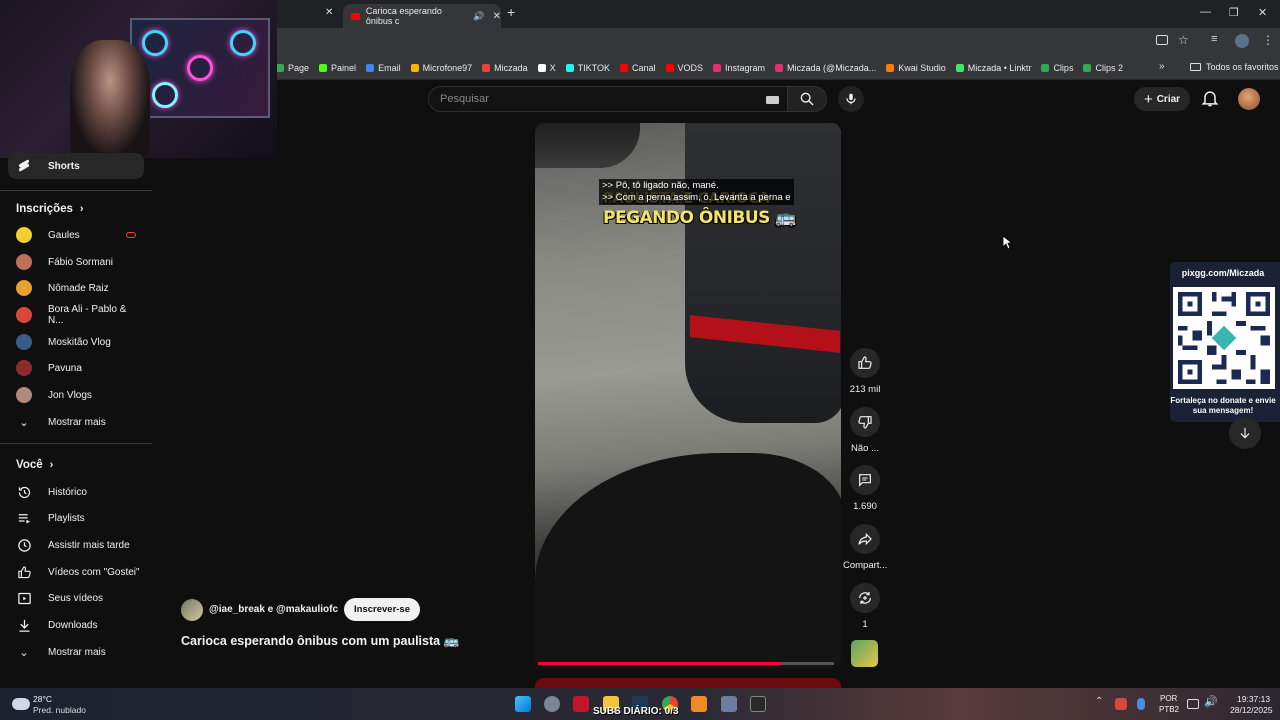 Image resolution: width=1280 pixels, height=720 pixels. What do you see at coordinates (337, 68) in the screenshot?
I see `bookmark-painel: Painel` at bounding box center [337, 68].